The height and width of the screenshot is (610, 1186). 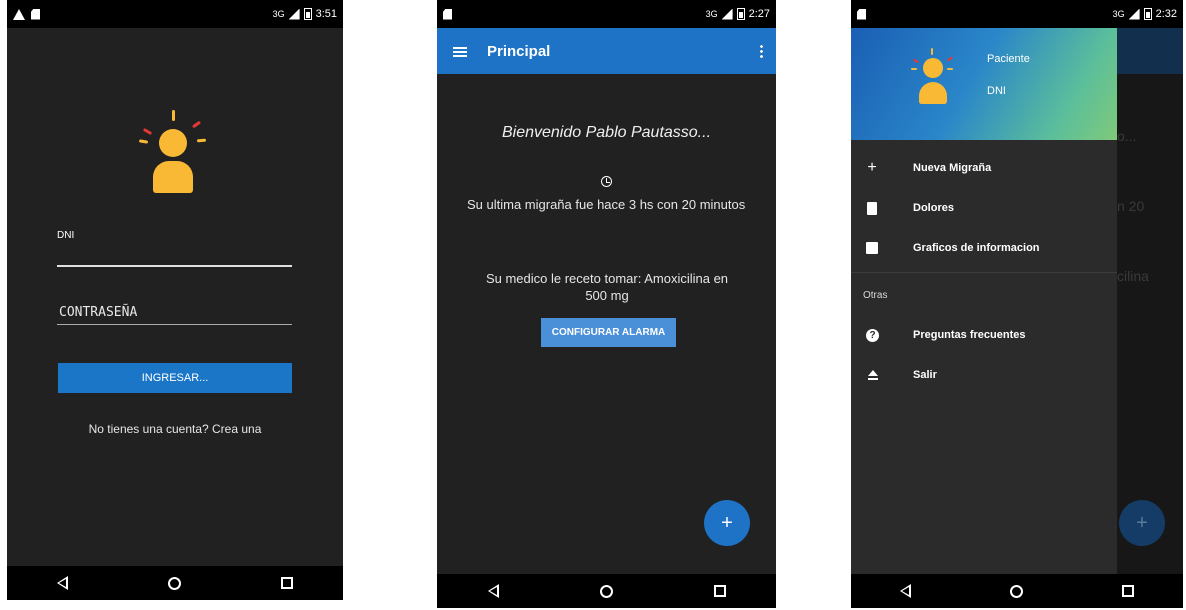 What do you see at coordinates (19, 14) in the screenshot?
I see `warning-icon` at bounding box center [19, 14].